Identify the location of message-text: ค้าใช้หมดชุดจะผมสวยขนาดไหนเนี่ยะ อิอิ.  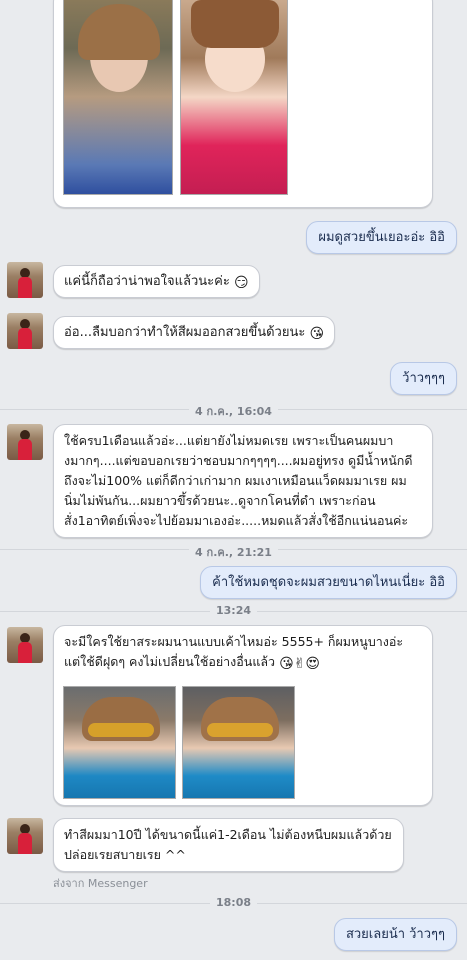
(328, 582).